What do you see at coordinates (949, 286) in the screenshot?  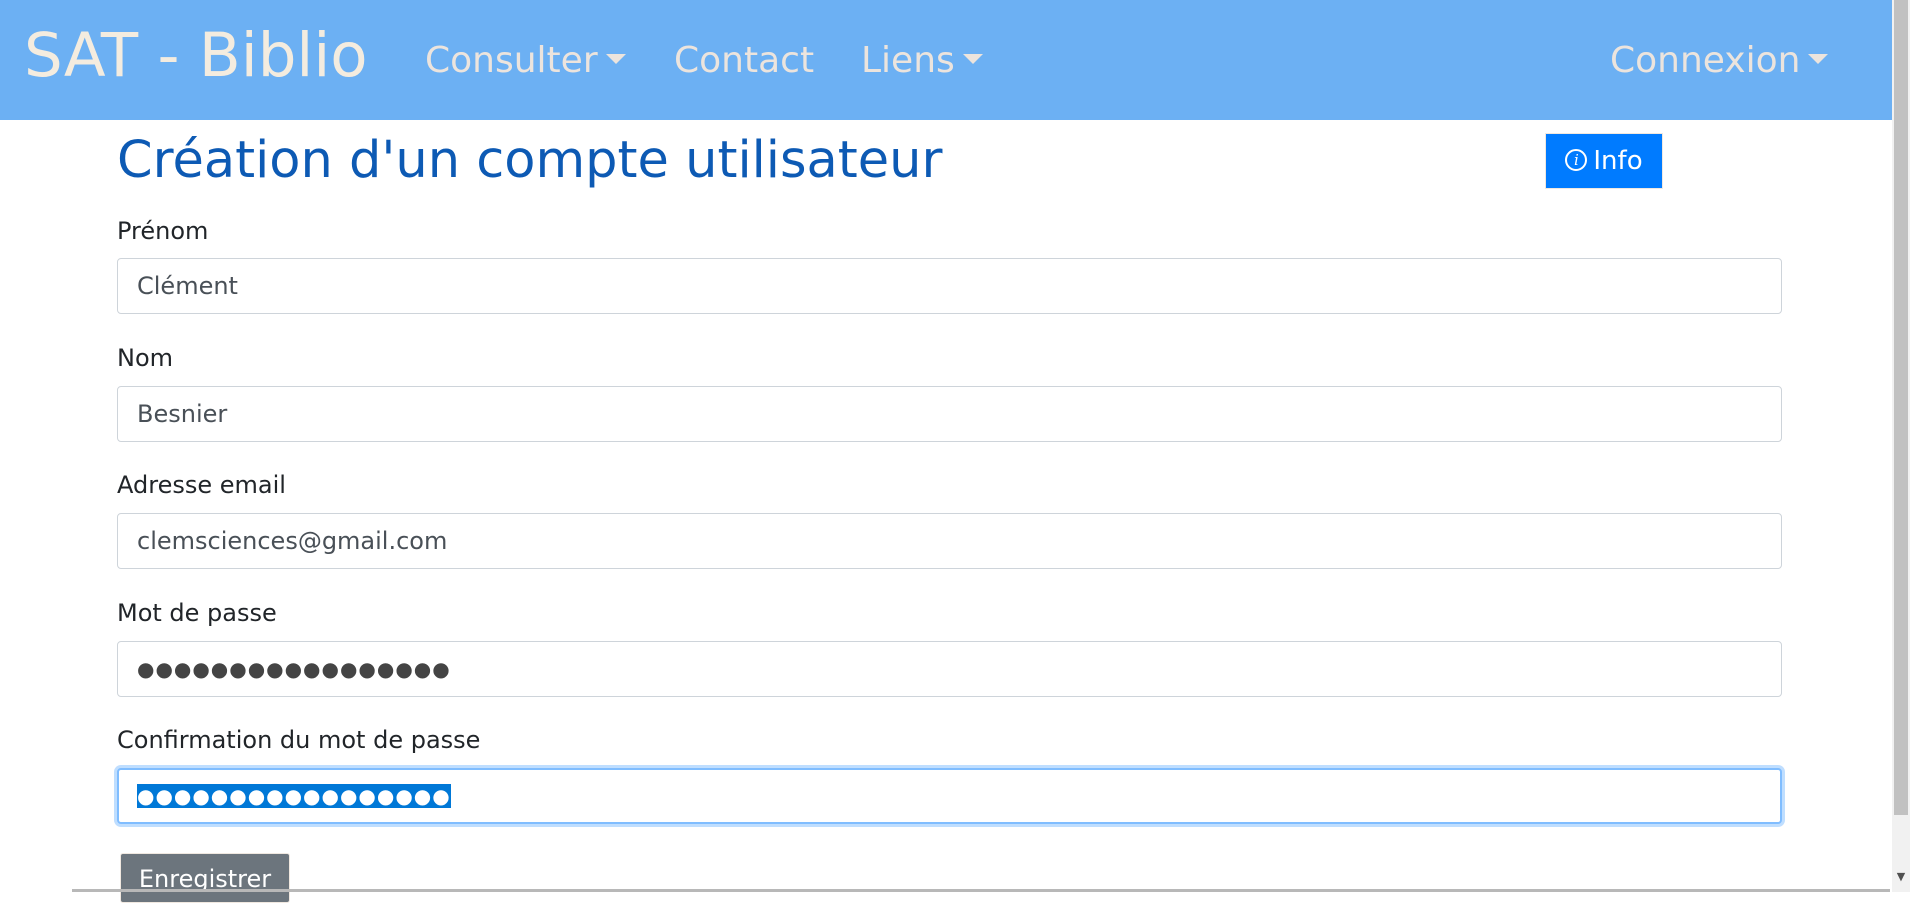 I see `first-name-input: Clément` at bounding box center [949, 286].